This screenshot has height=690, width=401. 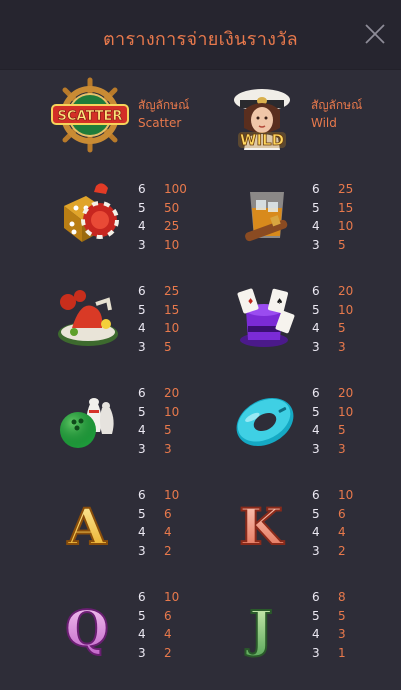 What do you see at coordinates (172, 207) in the screenshot?
I see `payout-value: 50` at bounding box center [172, 207].